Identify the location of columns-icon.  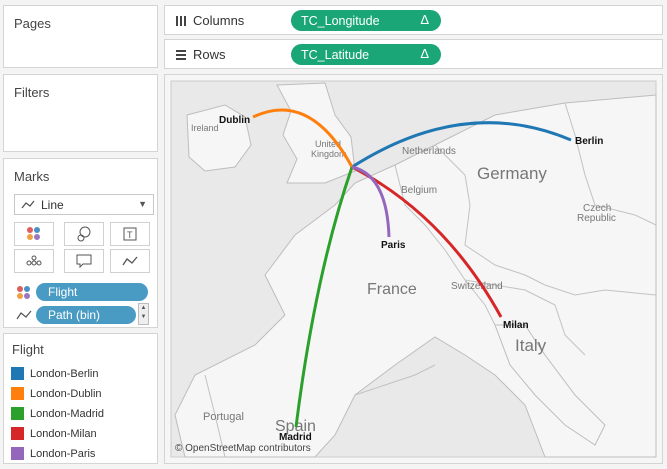
(181, 20).